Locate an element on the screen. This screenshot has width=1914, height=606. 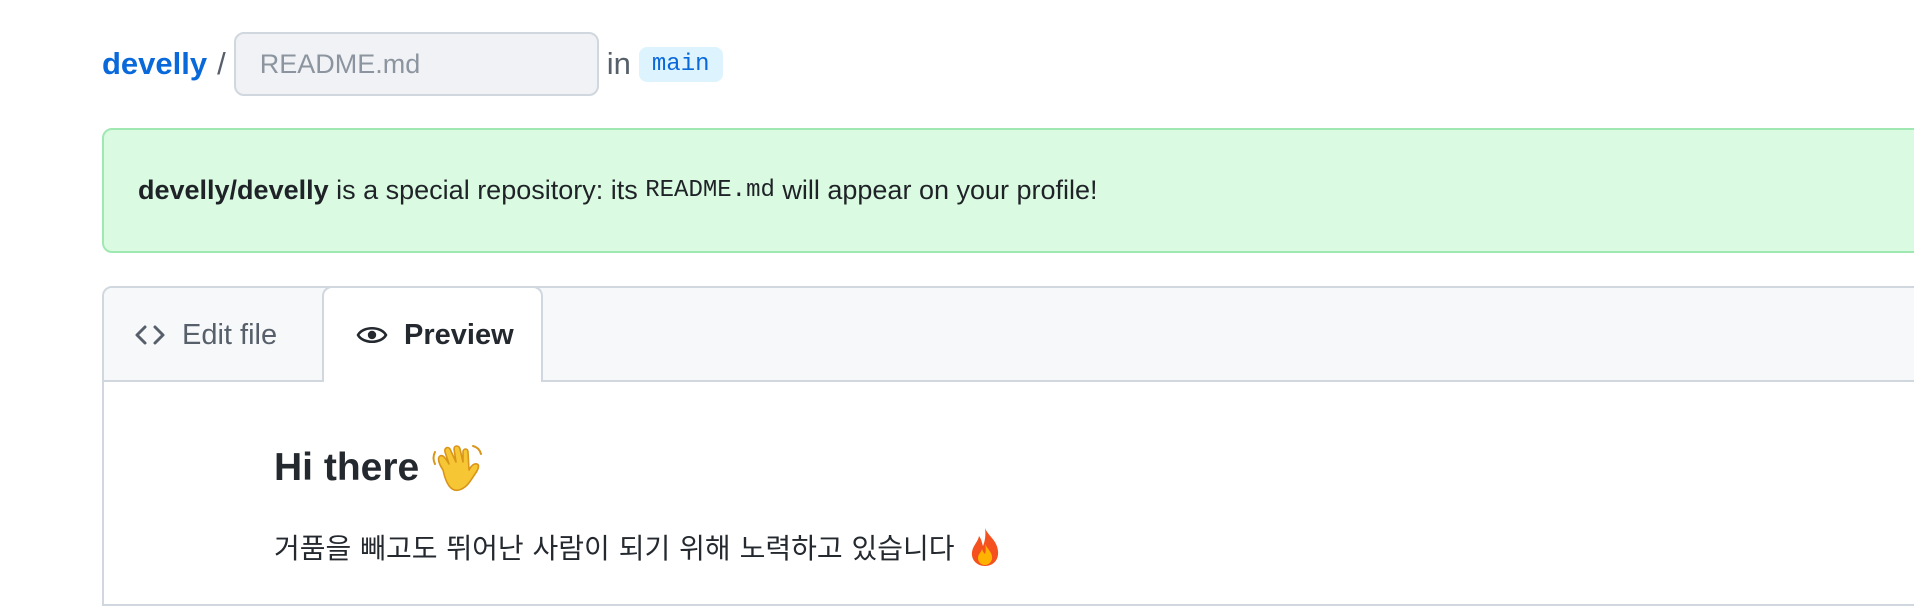
readme-heading-text: Hi there is located at coordinates (347, 467).